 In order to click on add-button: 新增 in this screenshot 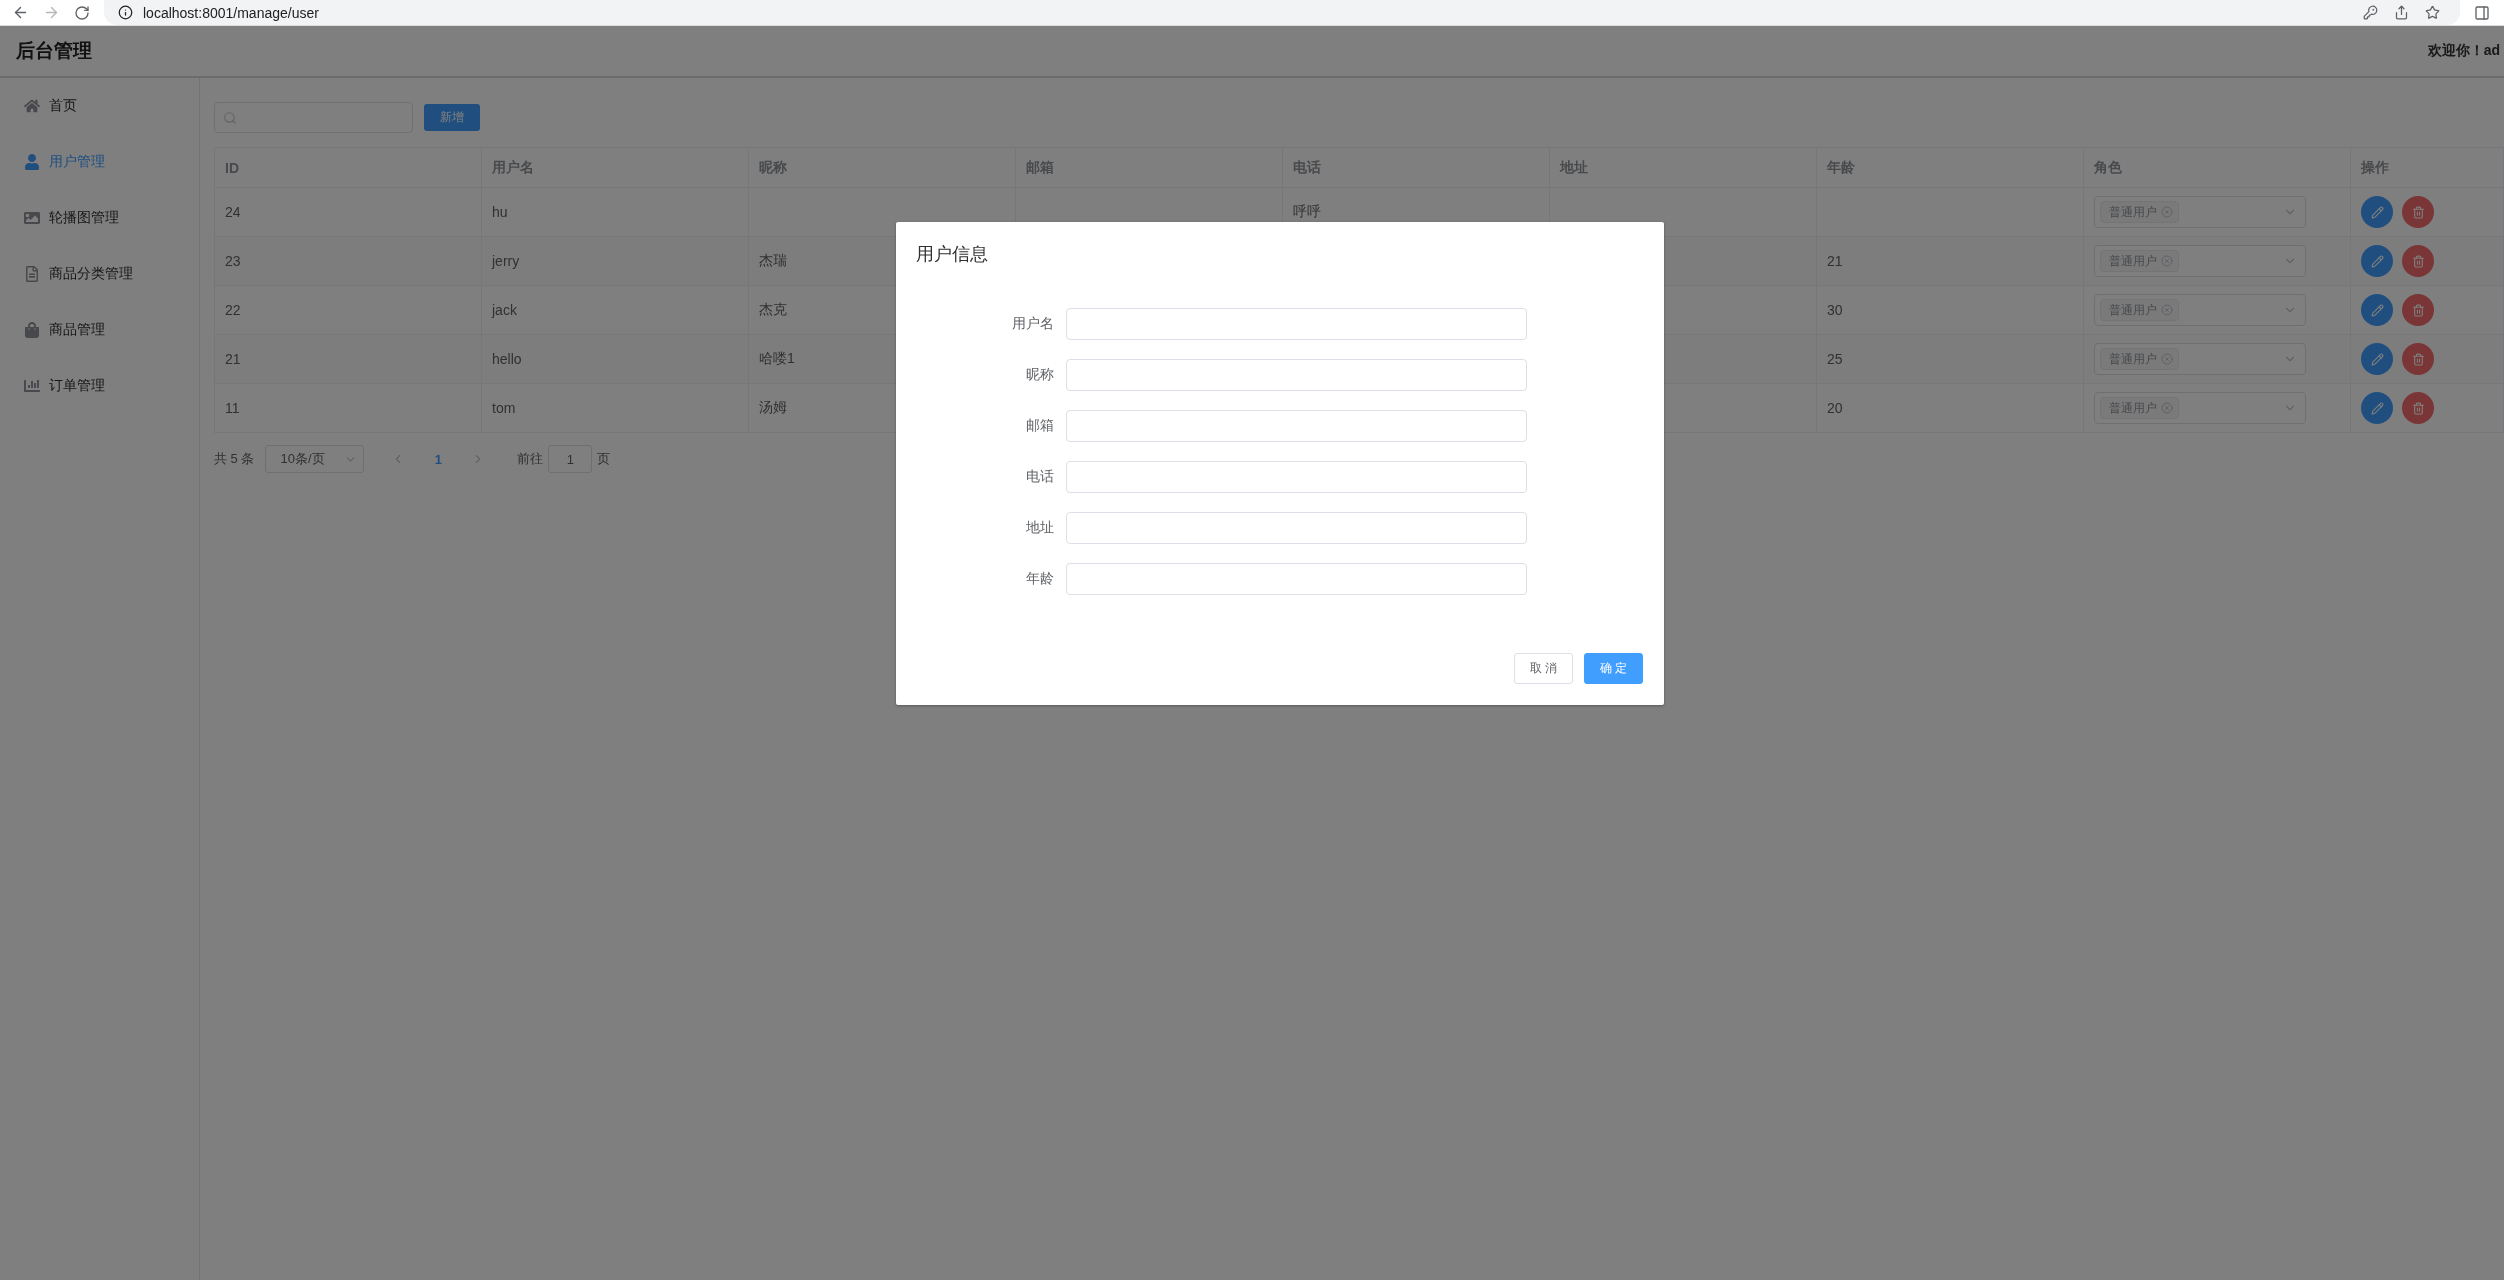, I will do `click(452, 117)`.